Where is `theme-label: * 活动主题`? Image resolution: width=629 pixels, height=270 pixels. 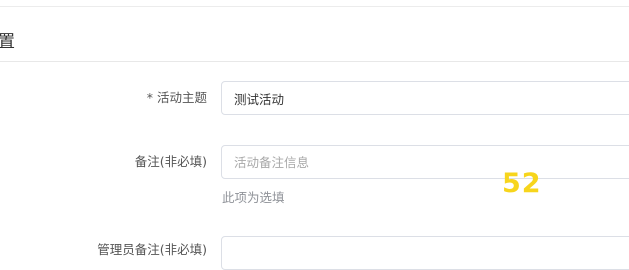
theme-label: * 活动主题 is located at coordinates (177, 98).